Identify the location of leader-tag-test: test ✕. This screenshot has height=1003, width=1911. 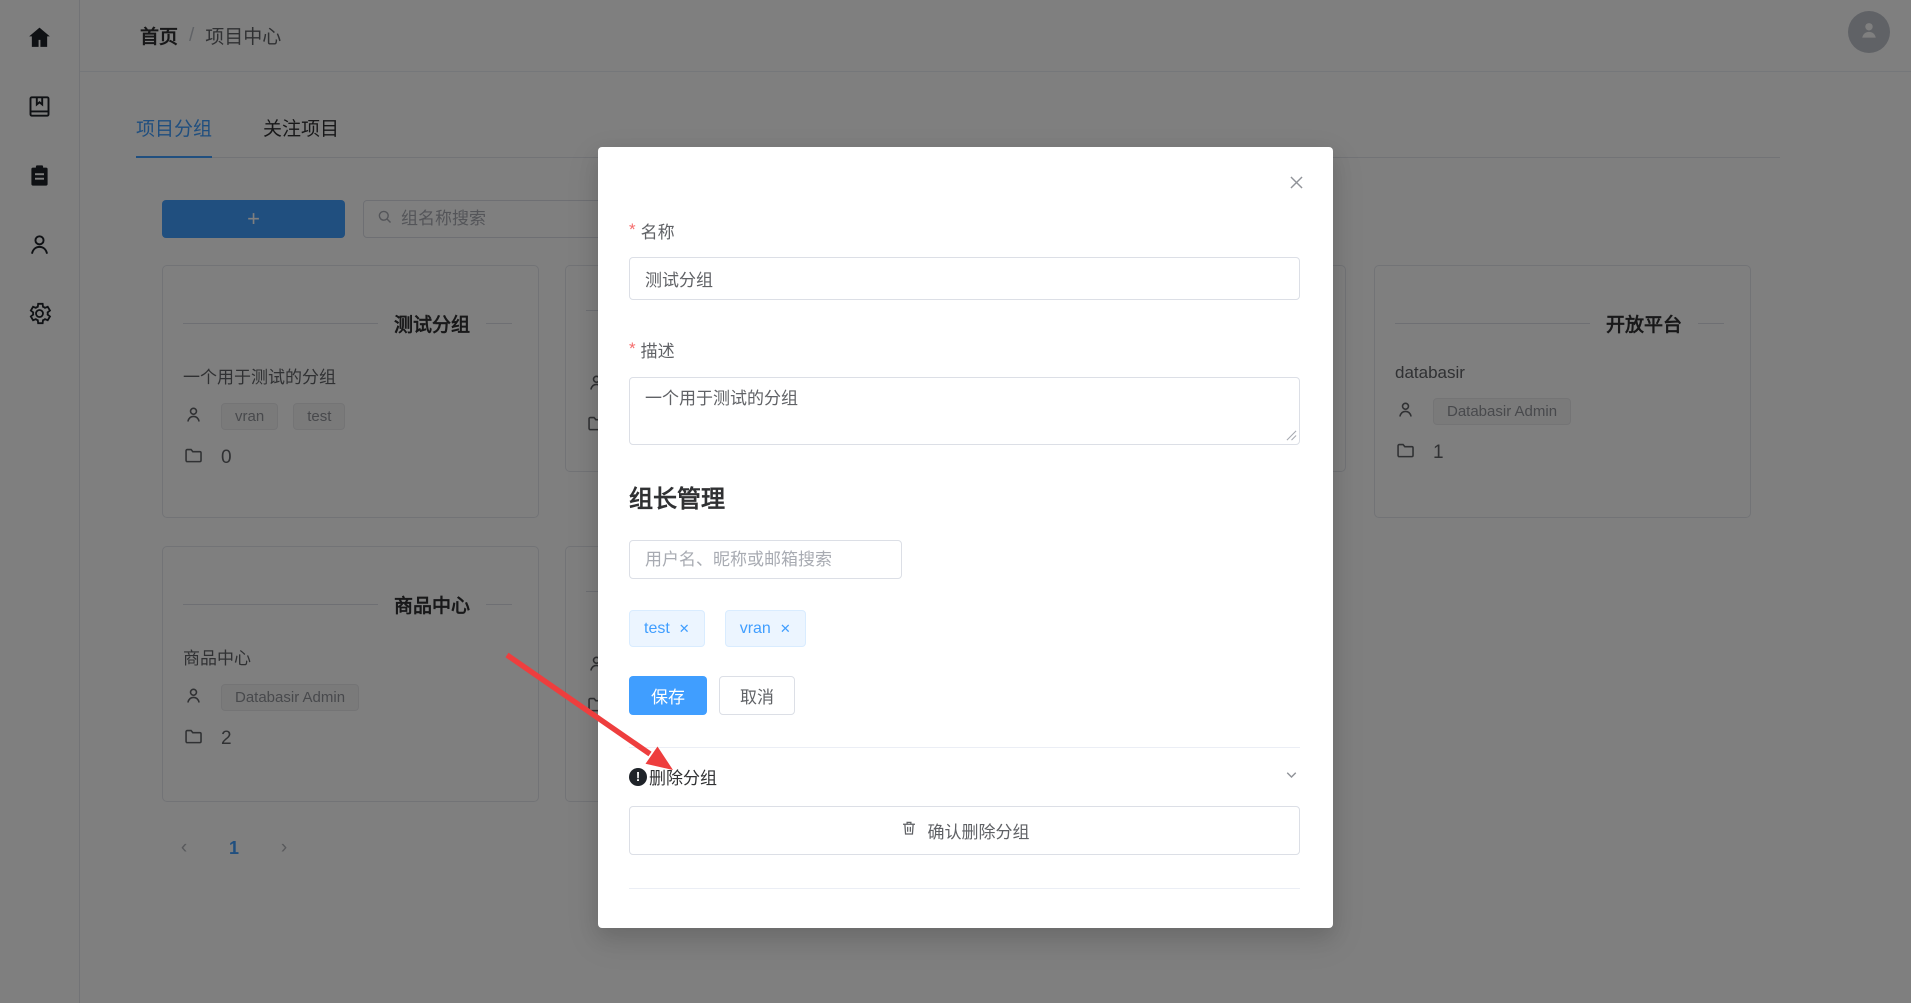
(667, 628).